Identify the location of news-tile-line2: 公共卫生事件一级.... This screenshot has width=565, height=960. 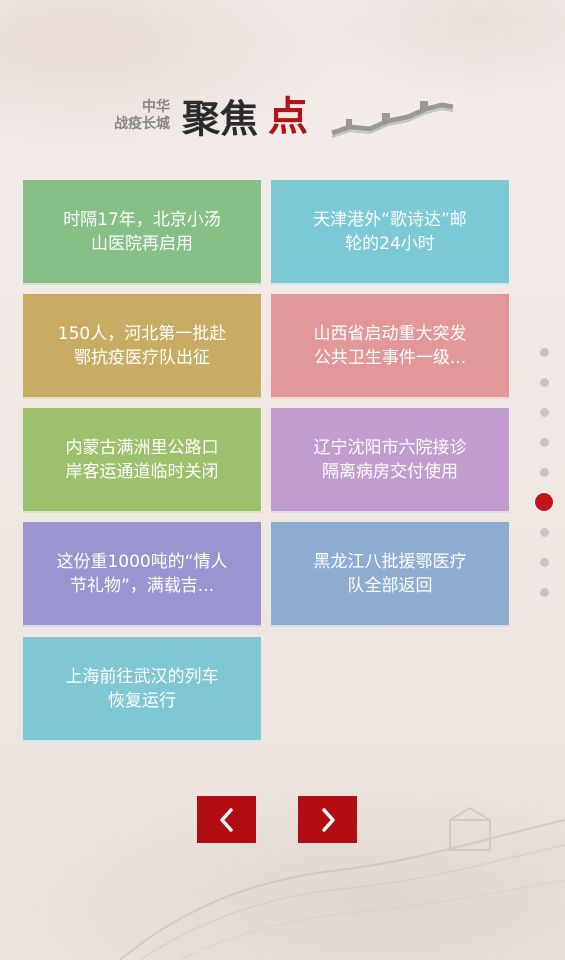
(390, 357).